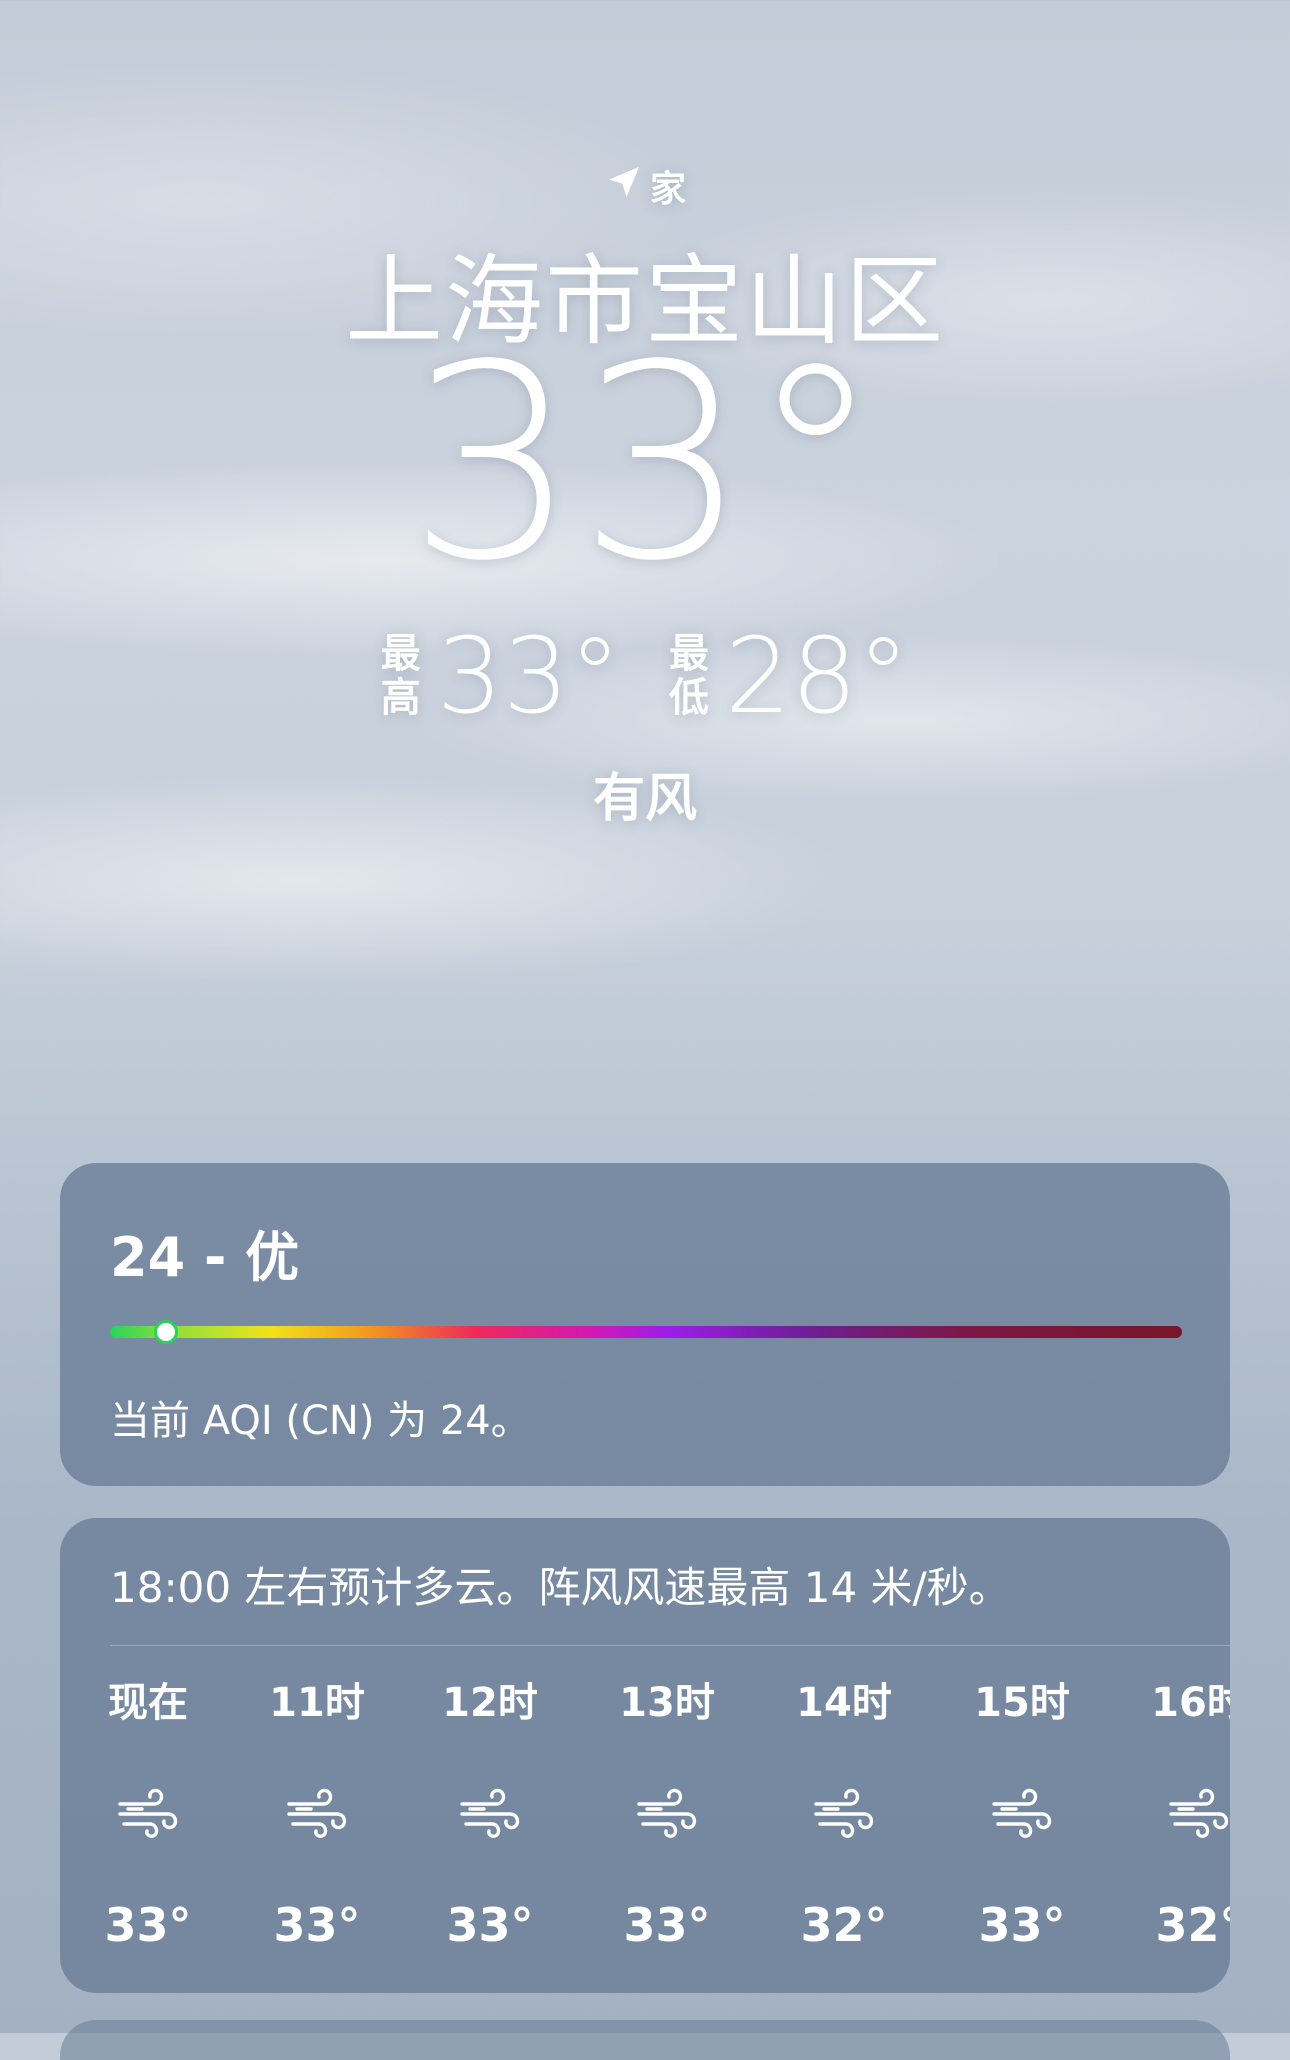 The image size is (1290, 2060). What do you see at coordinates (667, 1703) in the screenshot?
I see `hour-label: 13时` at bounding box center [667, 1703].